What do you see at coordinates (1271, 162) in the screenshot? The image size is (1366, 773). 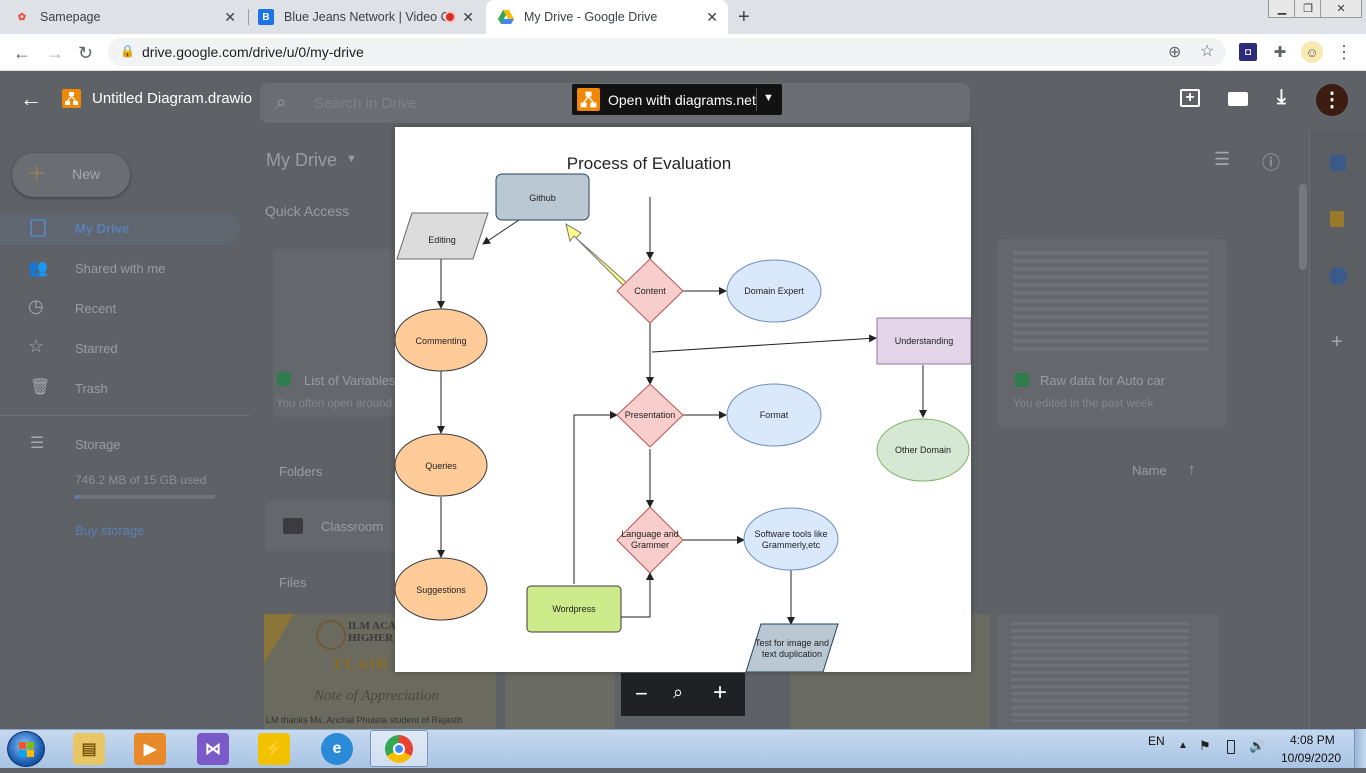 I see `info-icon: ⓘ` at bounding box center [1271, 162].